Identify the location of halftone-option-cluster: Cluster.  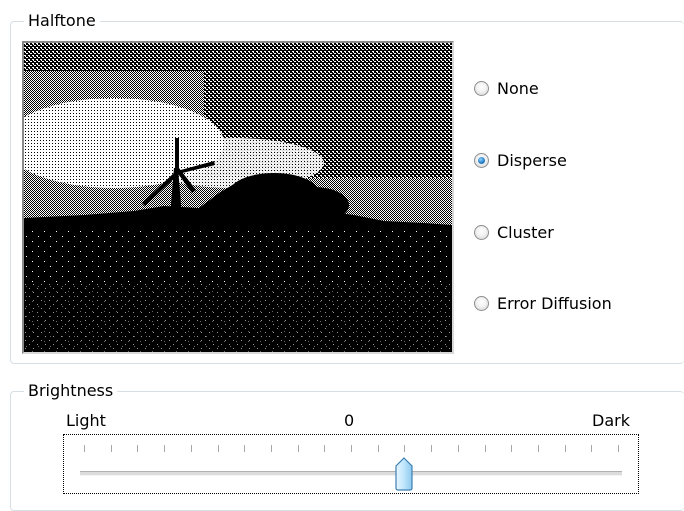
(514, 232).